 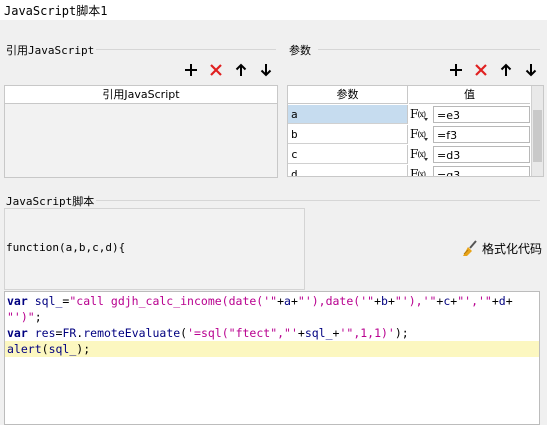 I want to click on param-name-header-label: 参数, so click(x=348, y=95).